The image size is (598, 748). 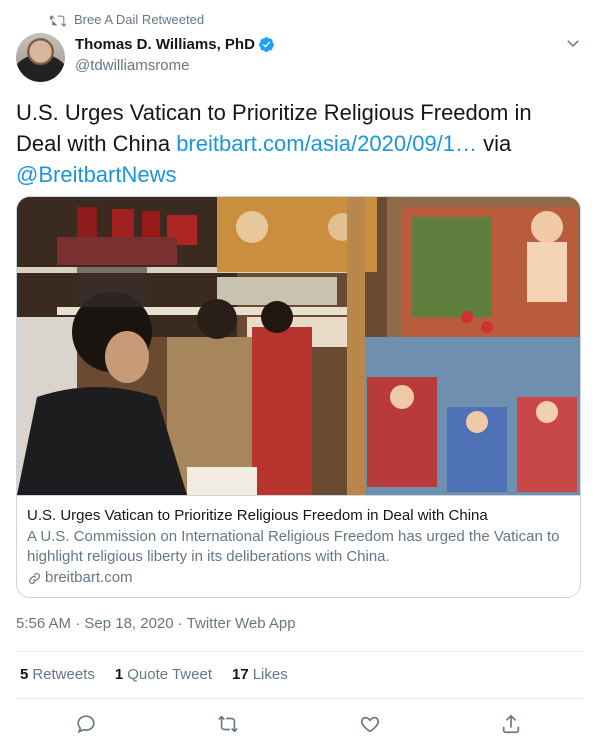 What do you see at coordinates (169, 674) in the screenshot?
I see `quotes-label: Quote Tweet` at bounding box center [169, 674].